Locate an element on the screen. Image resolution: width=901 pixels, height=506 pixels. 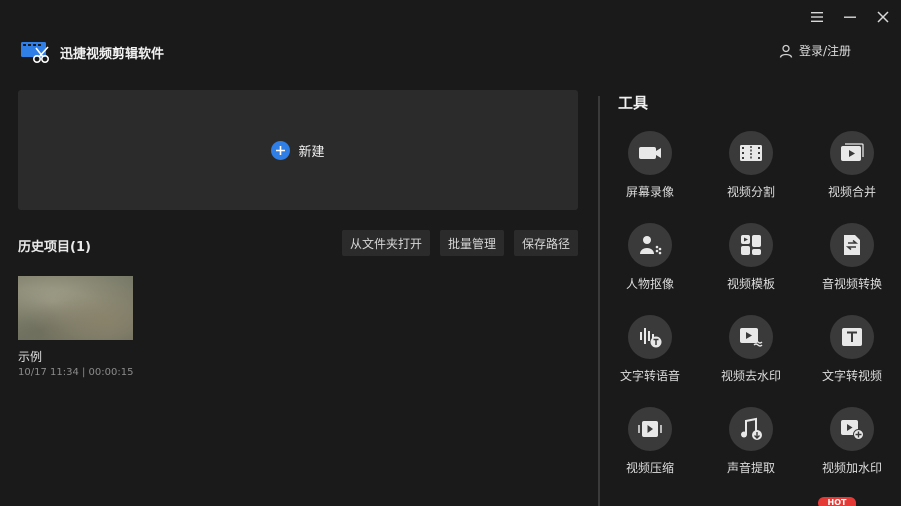
login-button: 登录/注册 is located at coordinates (815, 50).